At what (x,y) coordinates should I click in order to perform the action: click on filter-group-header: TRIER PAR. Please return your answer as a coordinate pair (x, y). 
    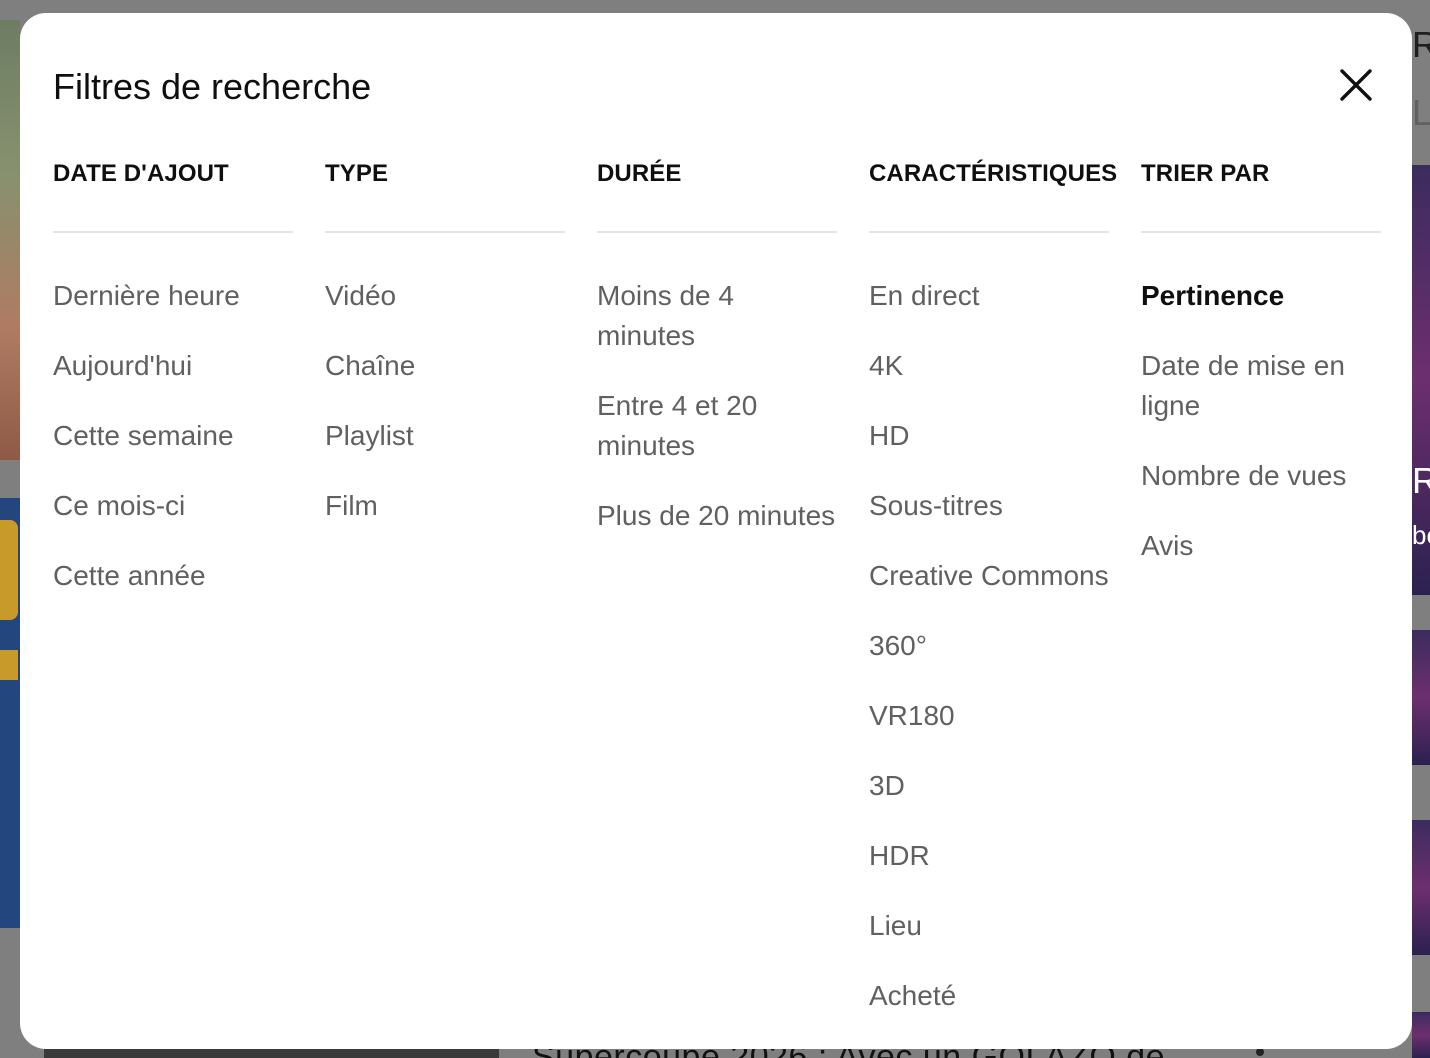
    Looking at the image, I should click on (1261, 193).